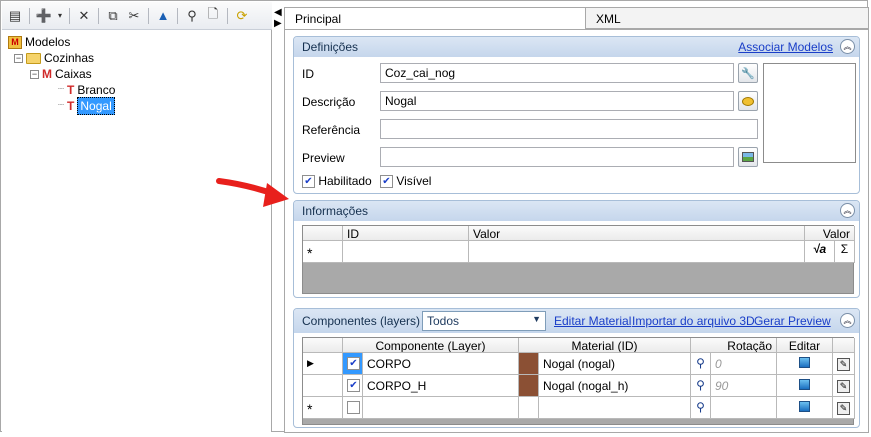 The image size is (871, 437). I want to click on descricao-button, so click(748, 101).